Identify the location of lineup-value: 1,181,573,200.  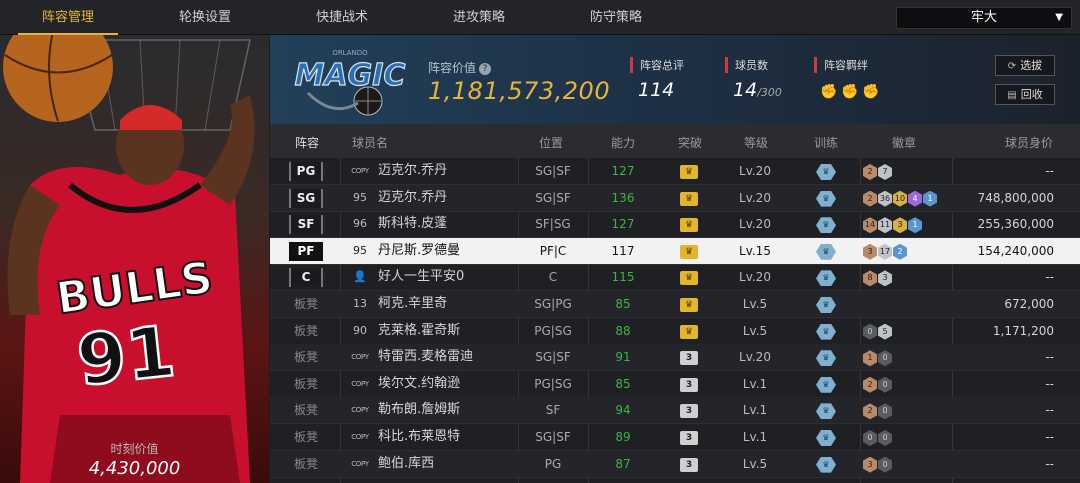
(519, 91).